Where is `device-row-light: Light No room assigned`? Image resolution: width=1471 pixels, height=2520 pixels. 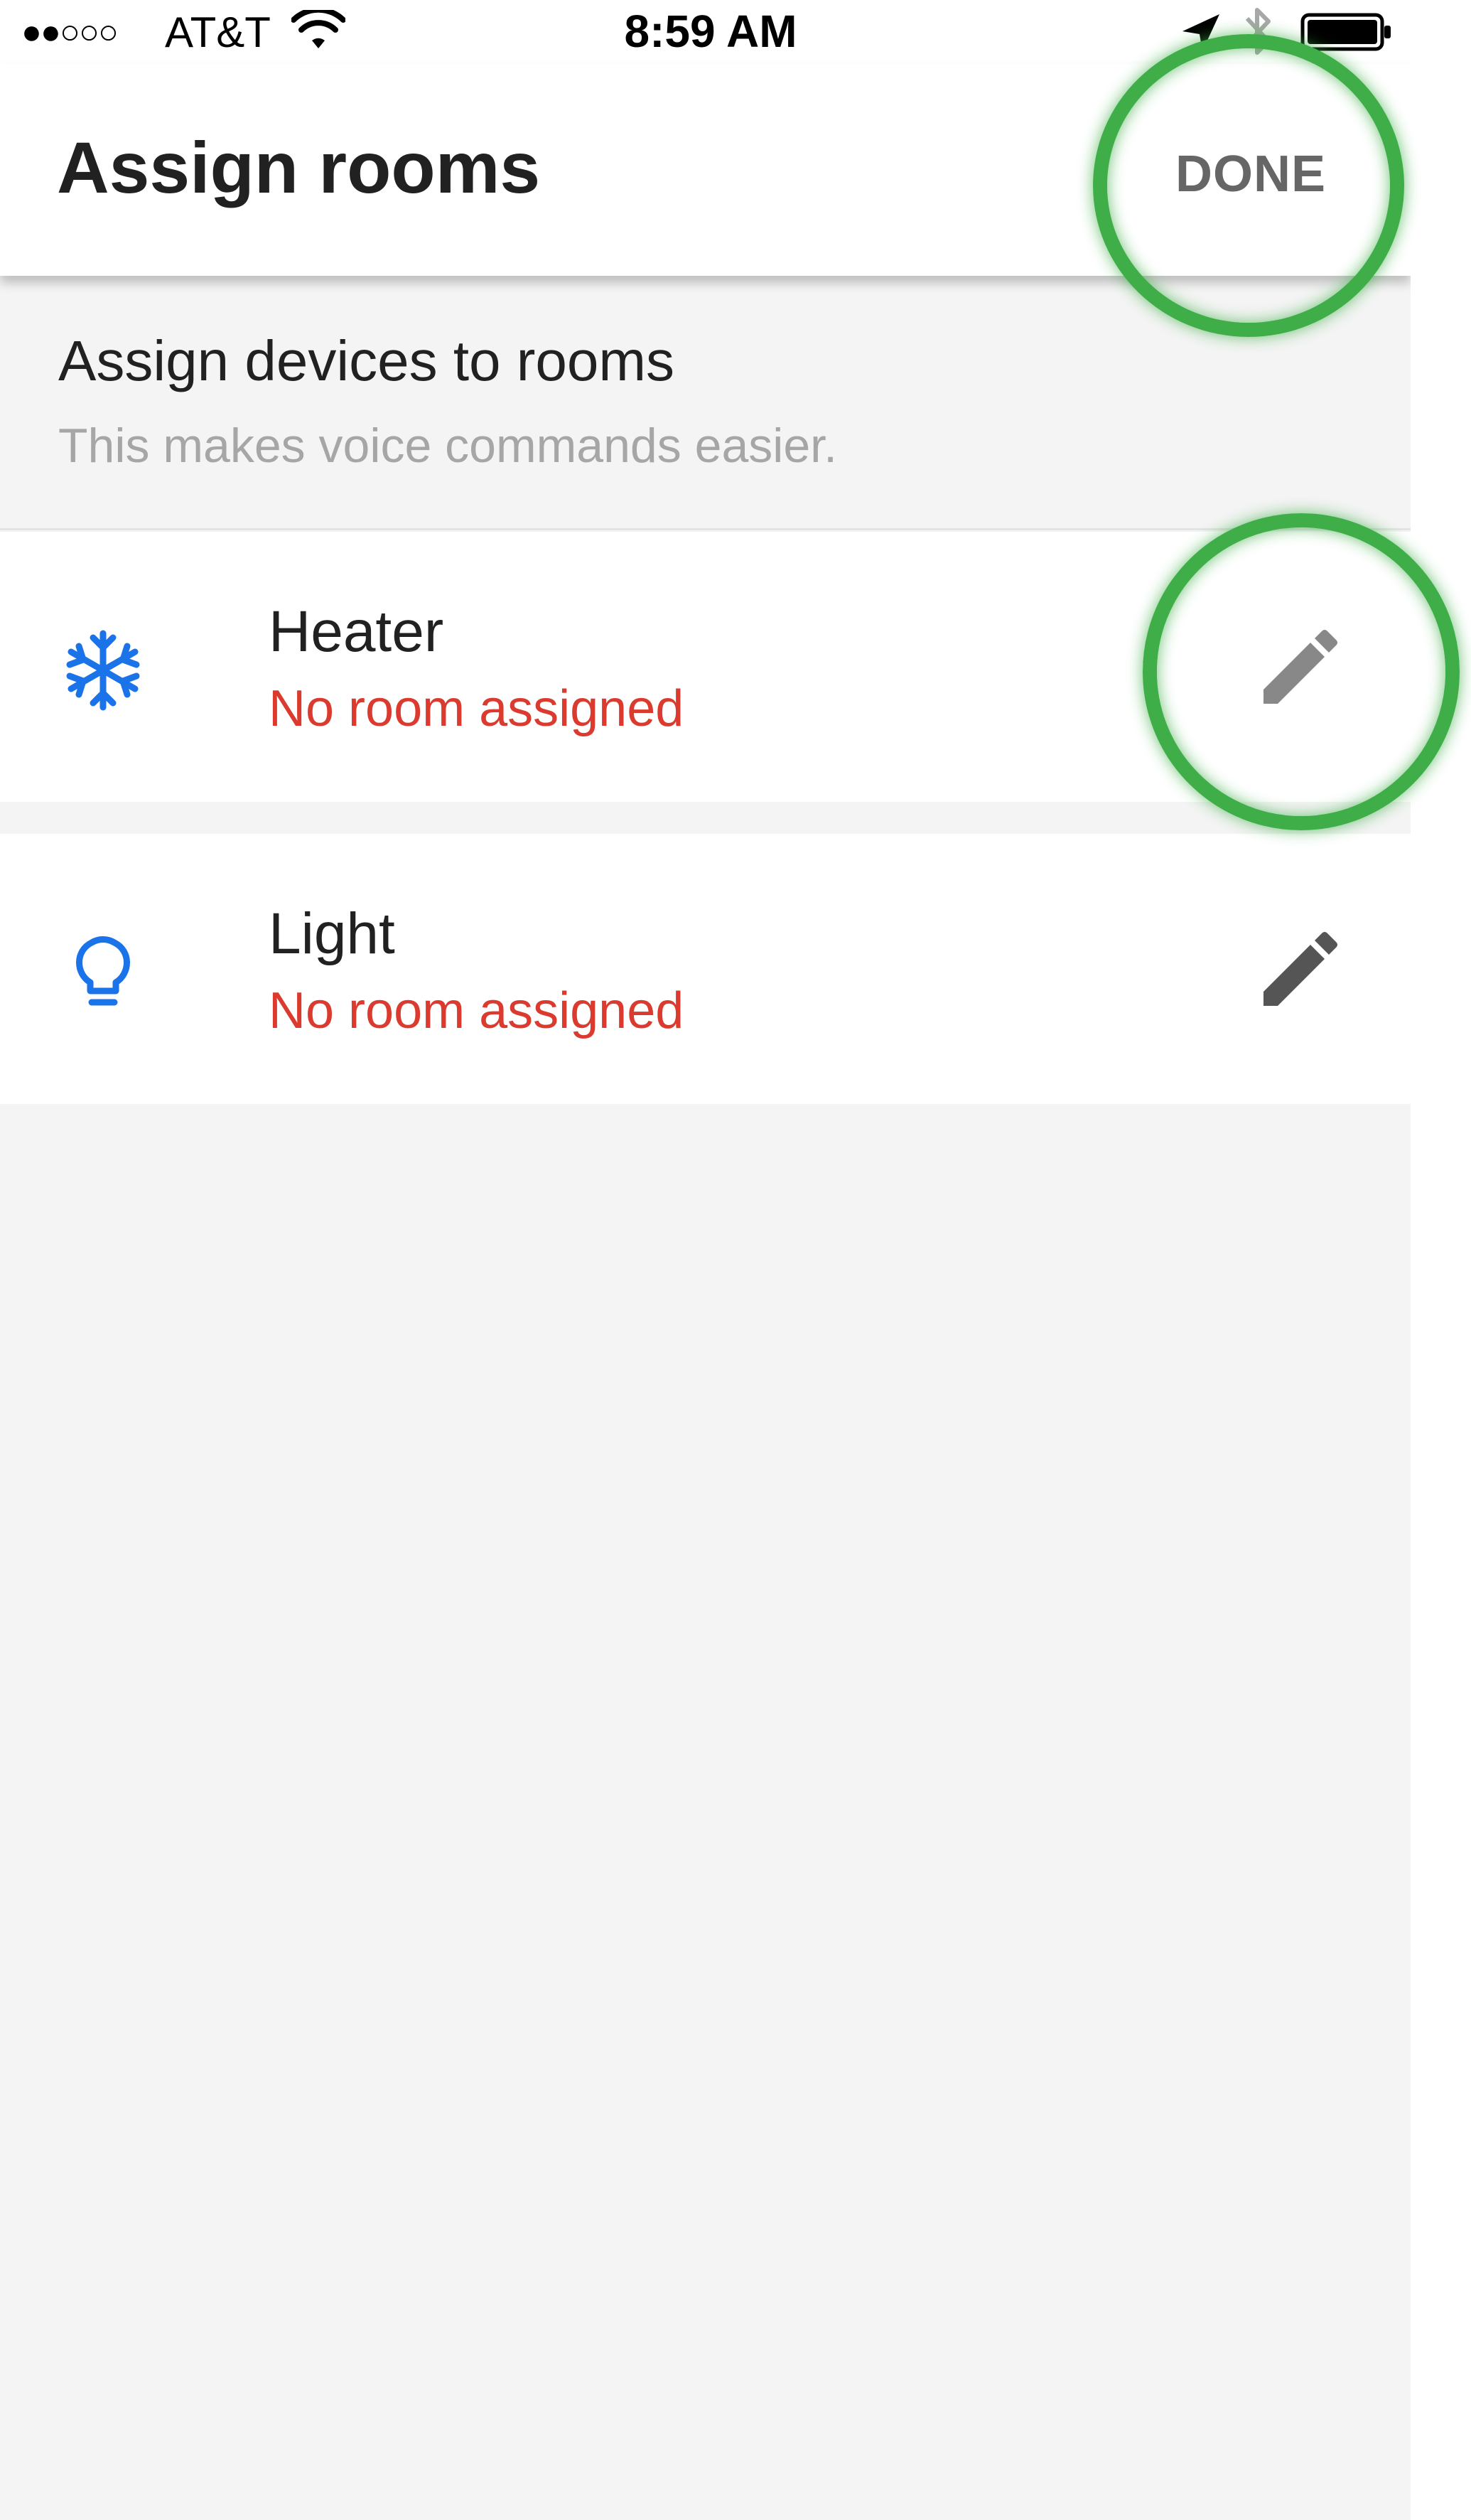 device-row-light: Light No room assigned is located at coordinates (705, 969).